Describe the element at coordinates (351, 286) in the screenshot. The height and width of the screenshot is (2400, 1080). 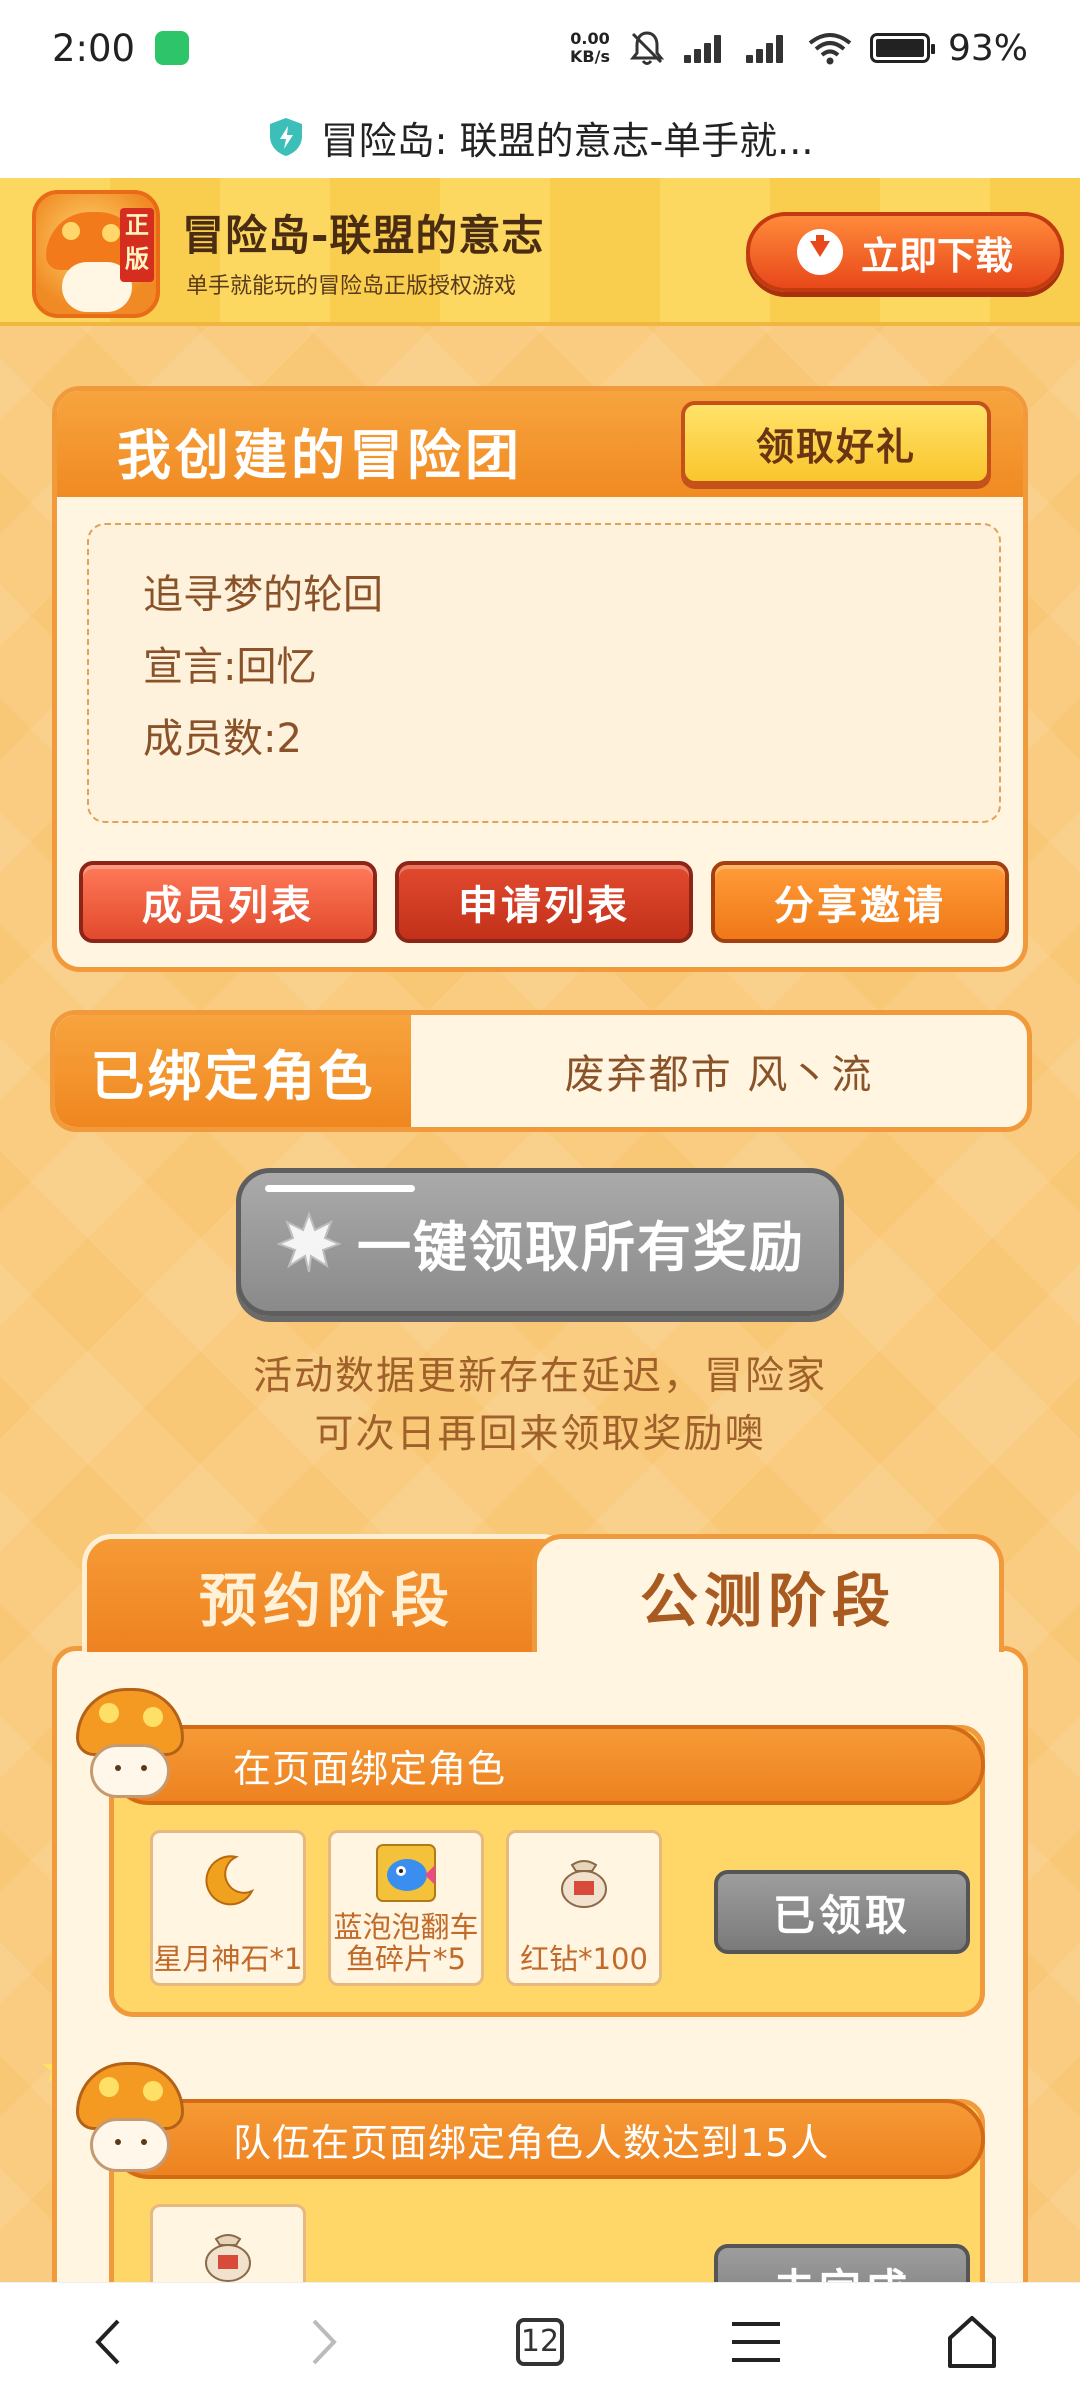
I see `banner-app-subtitle: 单手就能玩的冒险岛正版授权游戏` at that location.